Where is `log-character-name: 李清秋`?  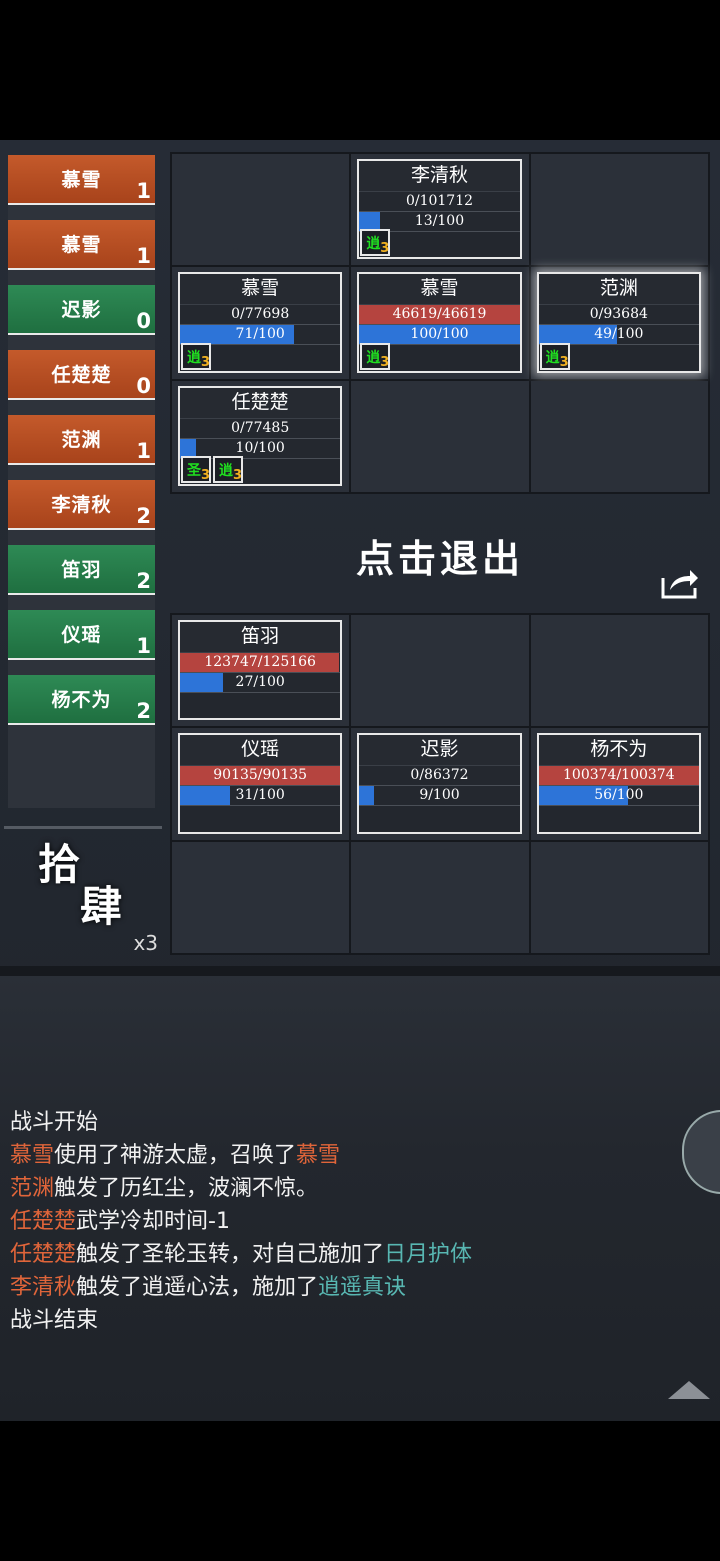 log-character-name: 李清秋 is located at coordinates (43, 1287).